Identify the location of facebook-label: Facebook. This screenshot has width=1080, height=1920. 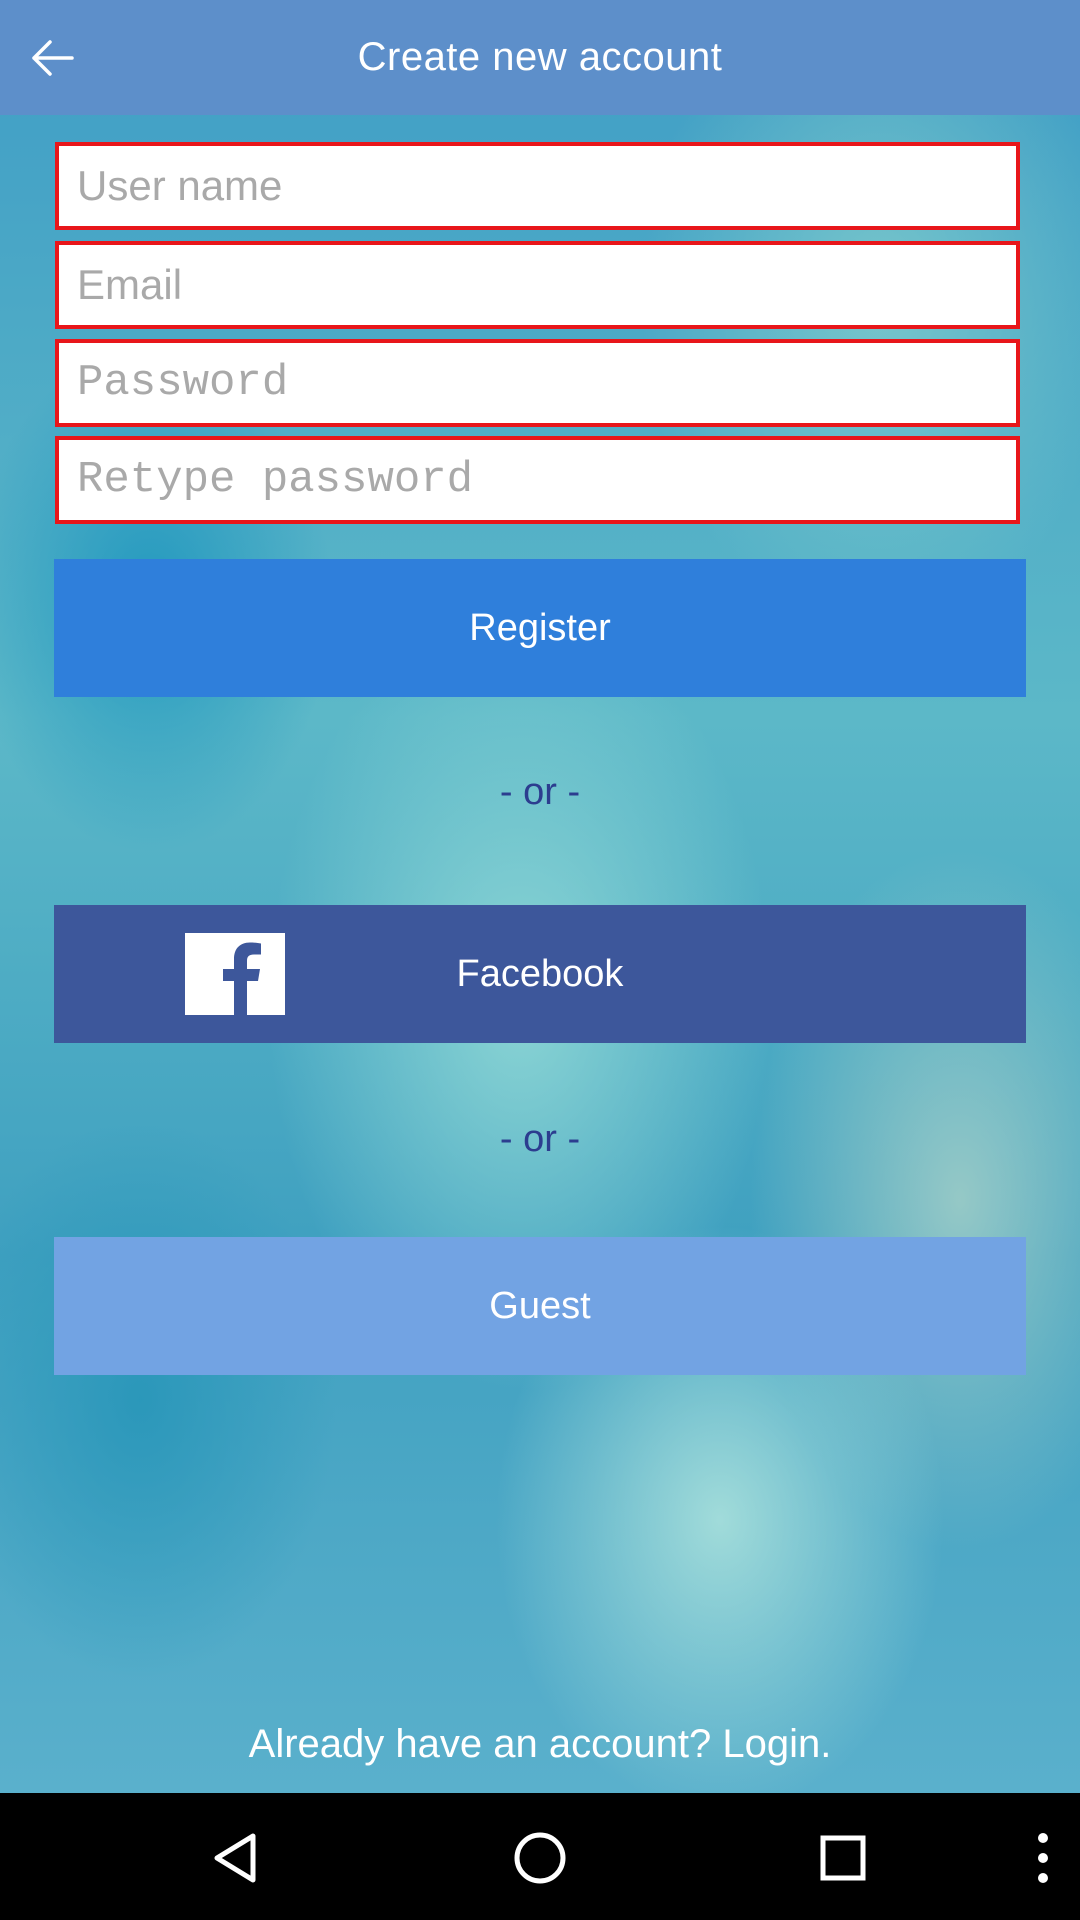
(540, 973).